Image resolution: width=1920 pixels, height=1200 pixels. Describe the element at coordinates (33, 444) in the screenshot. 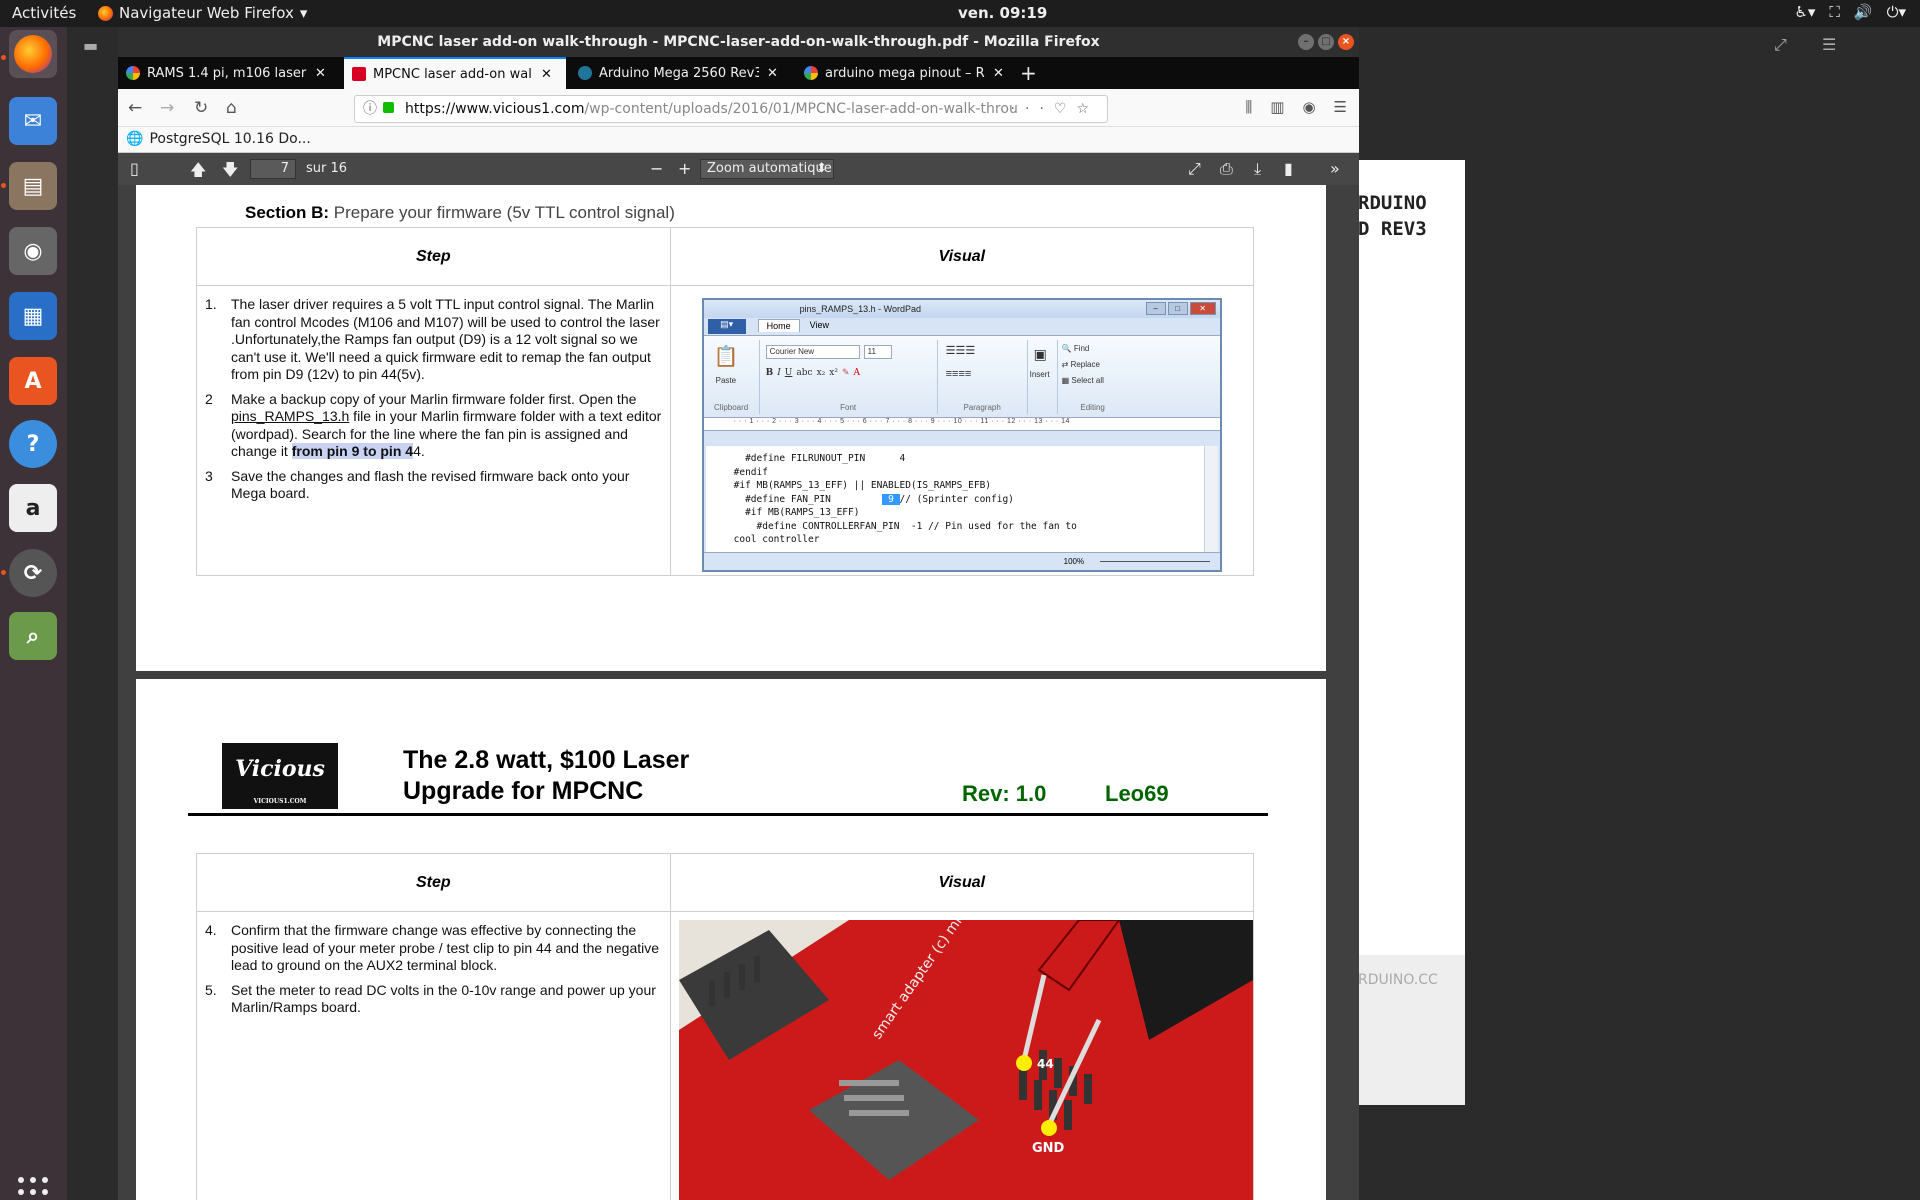

I see `help-launcher: ?` at that location.